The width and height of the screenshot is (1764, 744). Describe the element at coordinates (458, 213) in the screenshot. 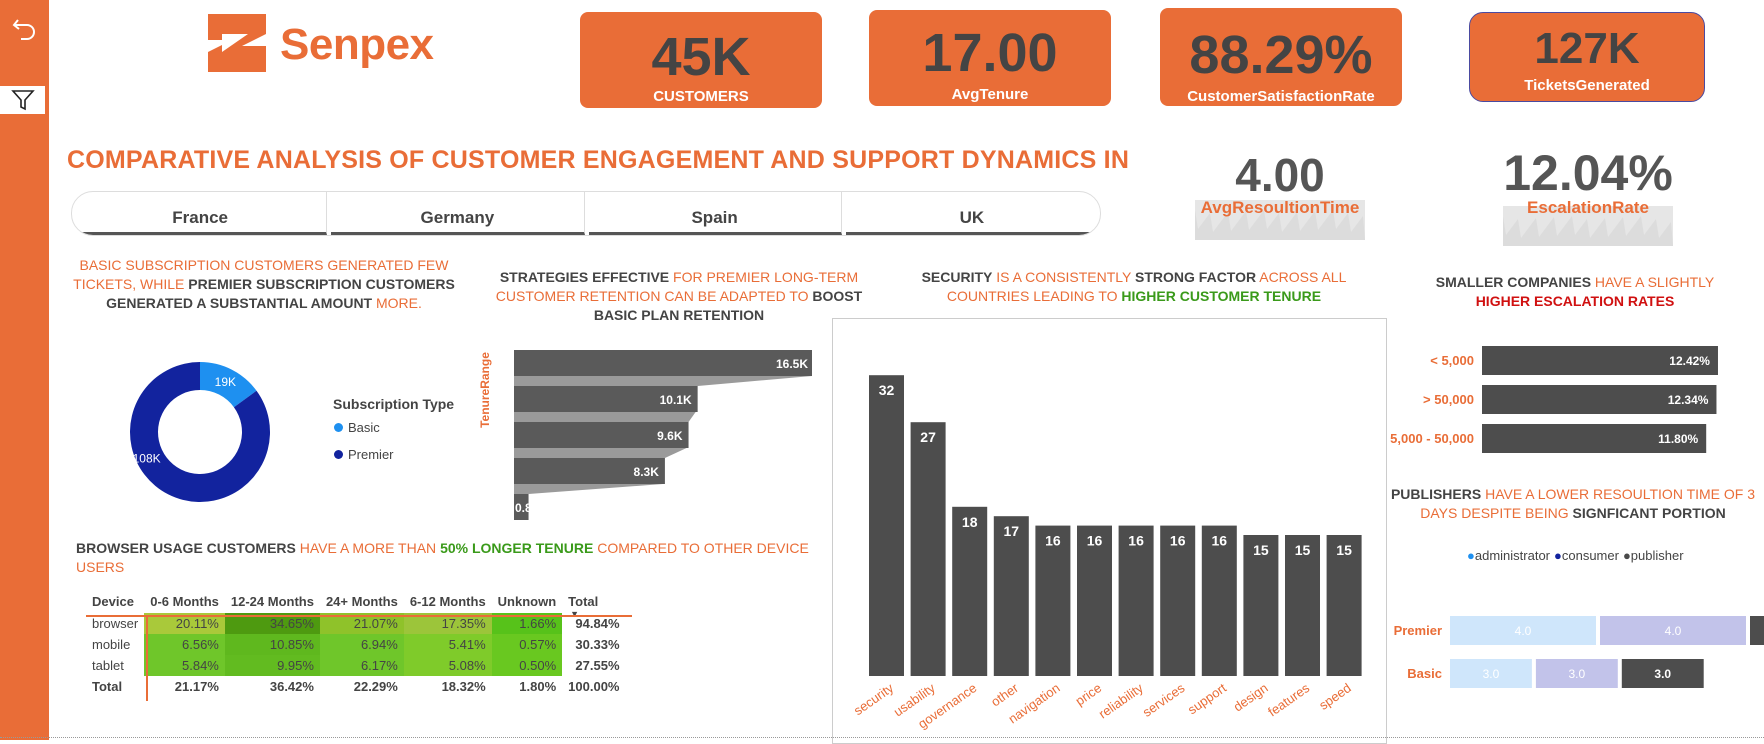

I see `tab-germany: Germany` at that location.